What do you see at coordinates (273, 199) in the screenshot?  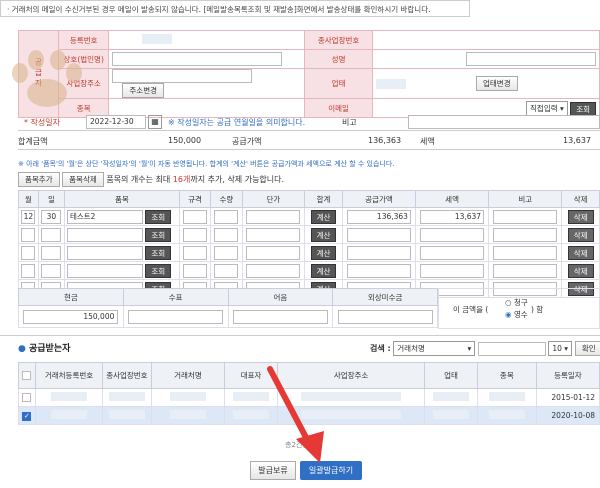 I see `item-col-header: 단가` at bounding box center [273, 199].